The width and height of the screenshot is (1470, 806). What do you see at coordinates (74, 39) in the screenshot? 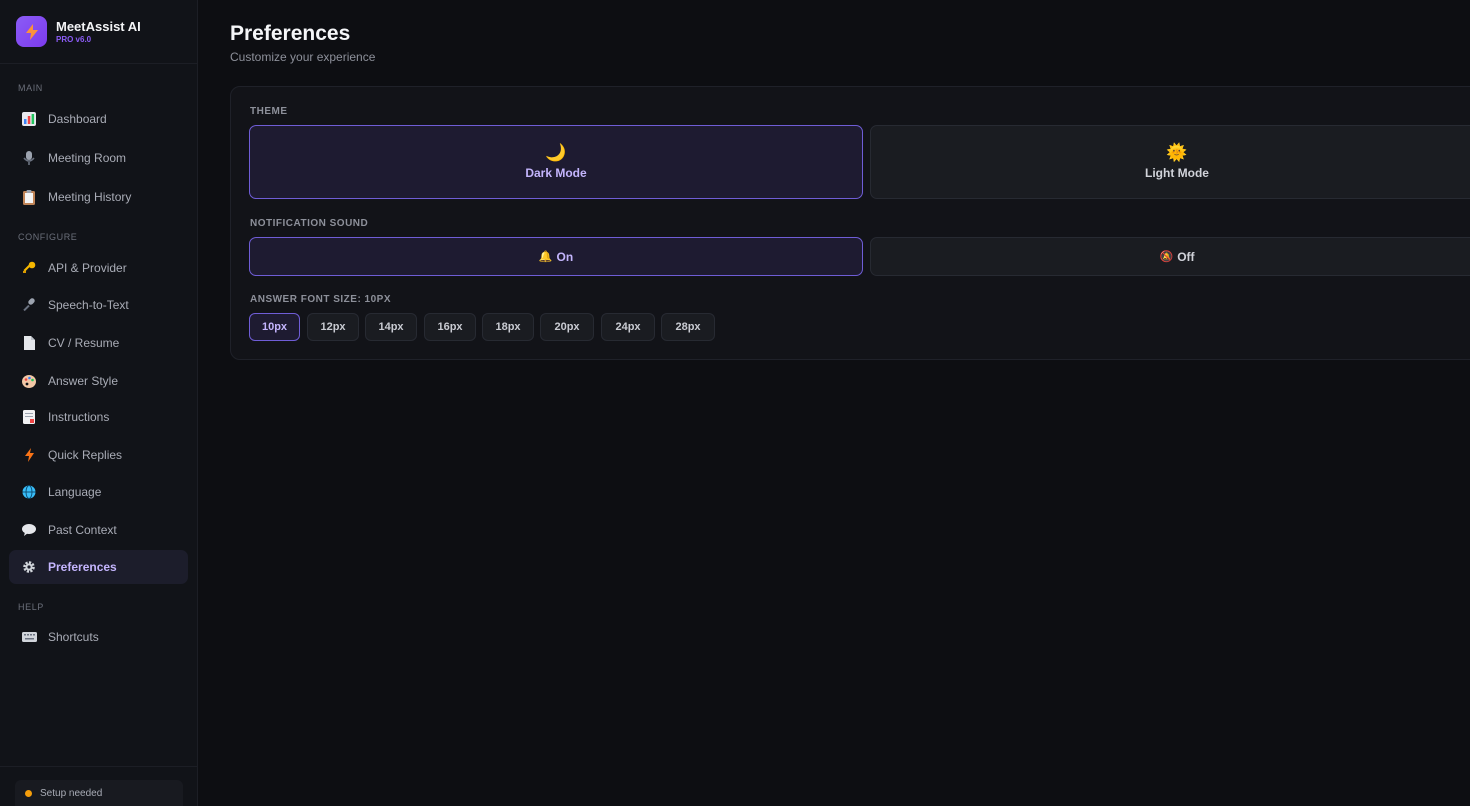
I see `app-version: PRO v6.0` at bounding box center [74, 39].